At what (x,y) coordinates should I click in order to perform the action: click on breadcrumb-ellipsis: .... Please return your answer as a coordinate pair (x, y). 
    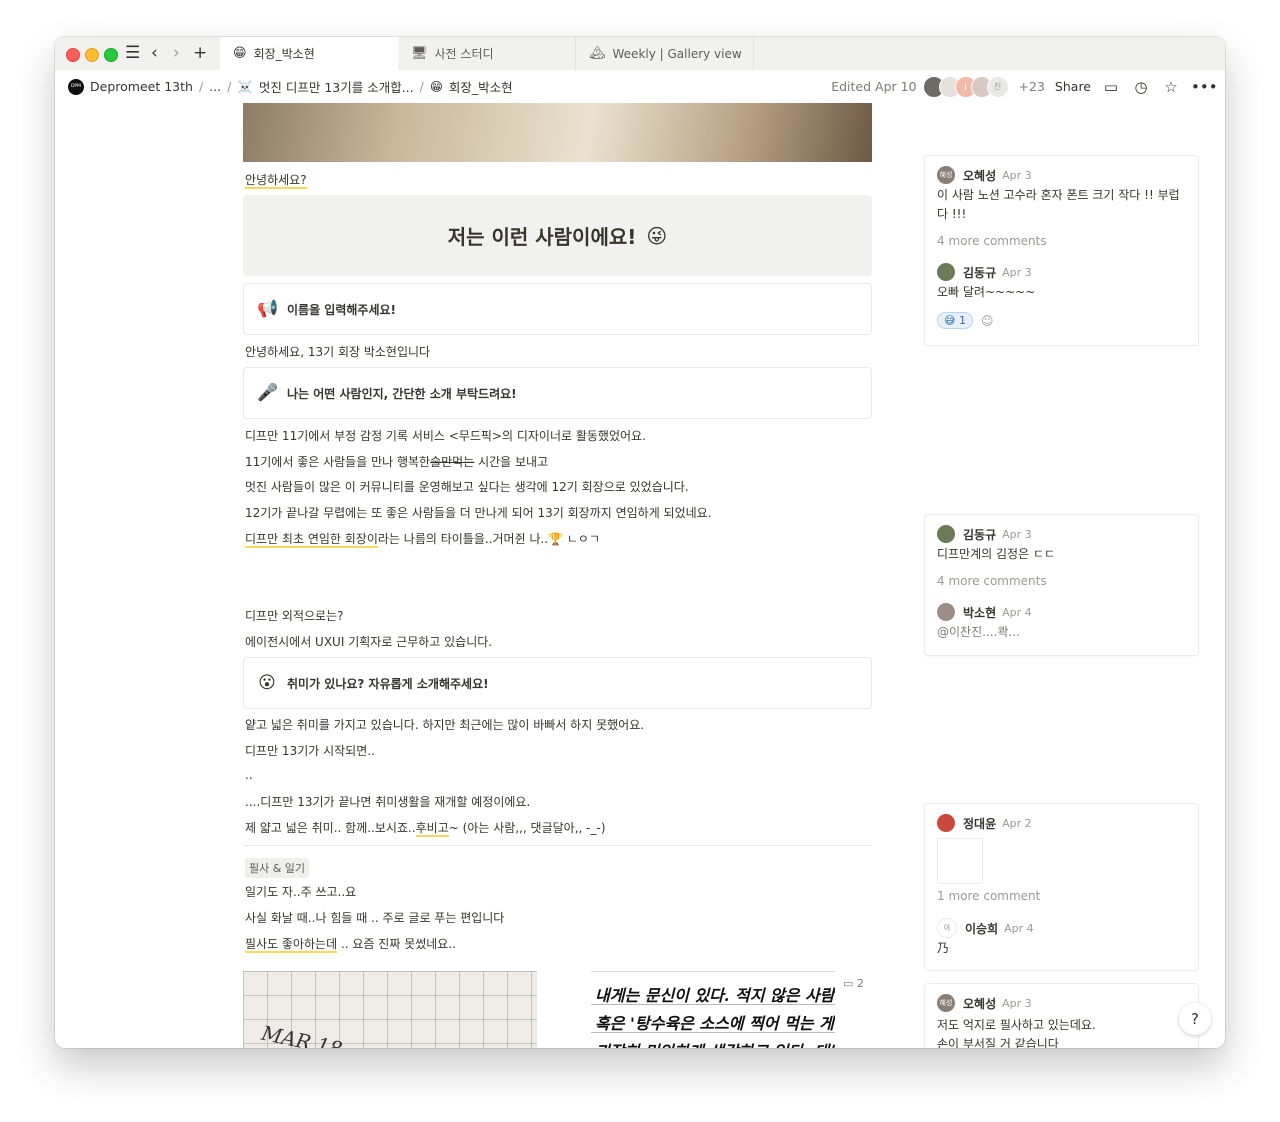
    Looking at the image, I should click on (215, 86).